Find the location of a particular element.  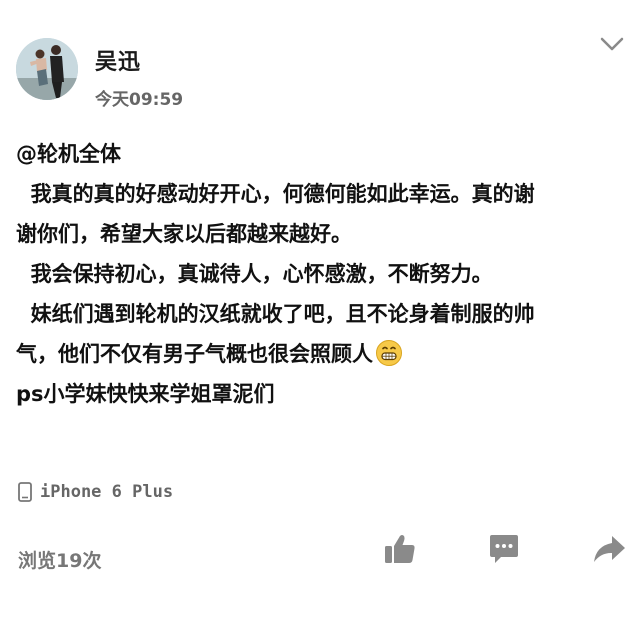

grin-emoji-icon is located at coordinates (389, 353).